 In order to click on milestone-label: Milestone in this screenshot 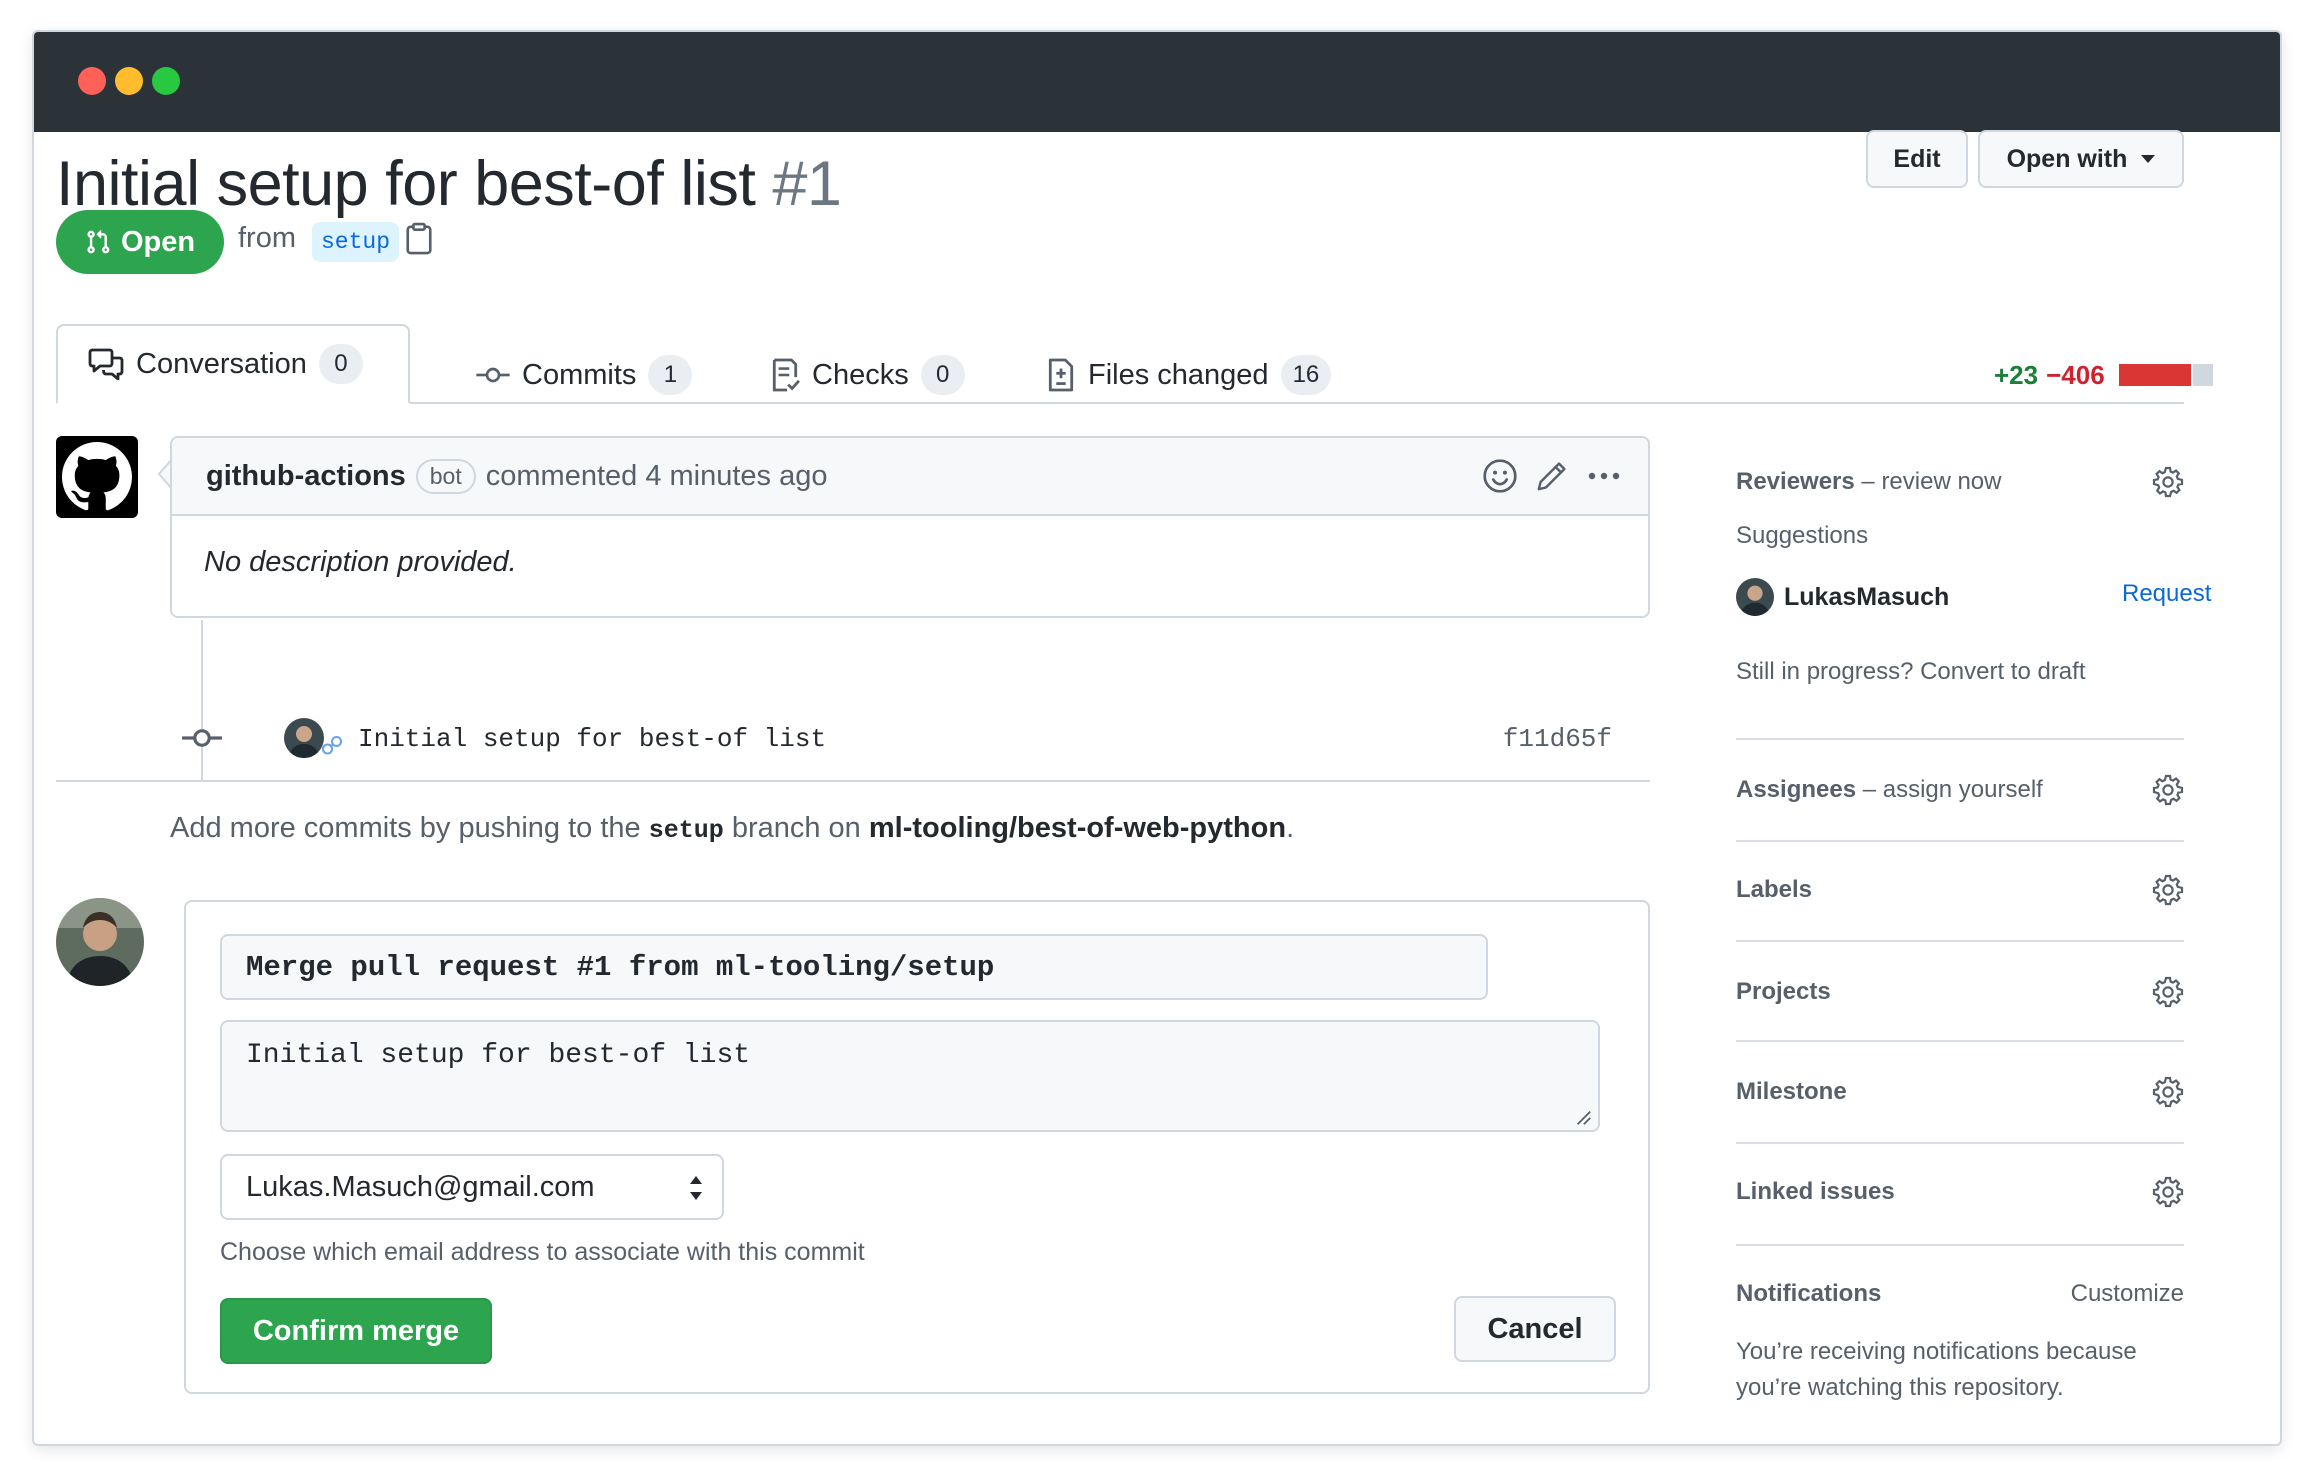, I will do `click(1791, 1091)`.